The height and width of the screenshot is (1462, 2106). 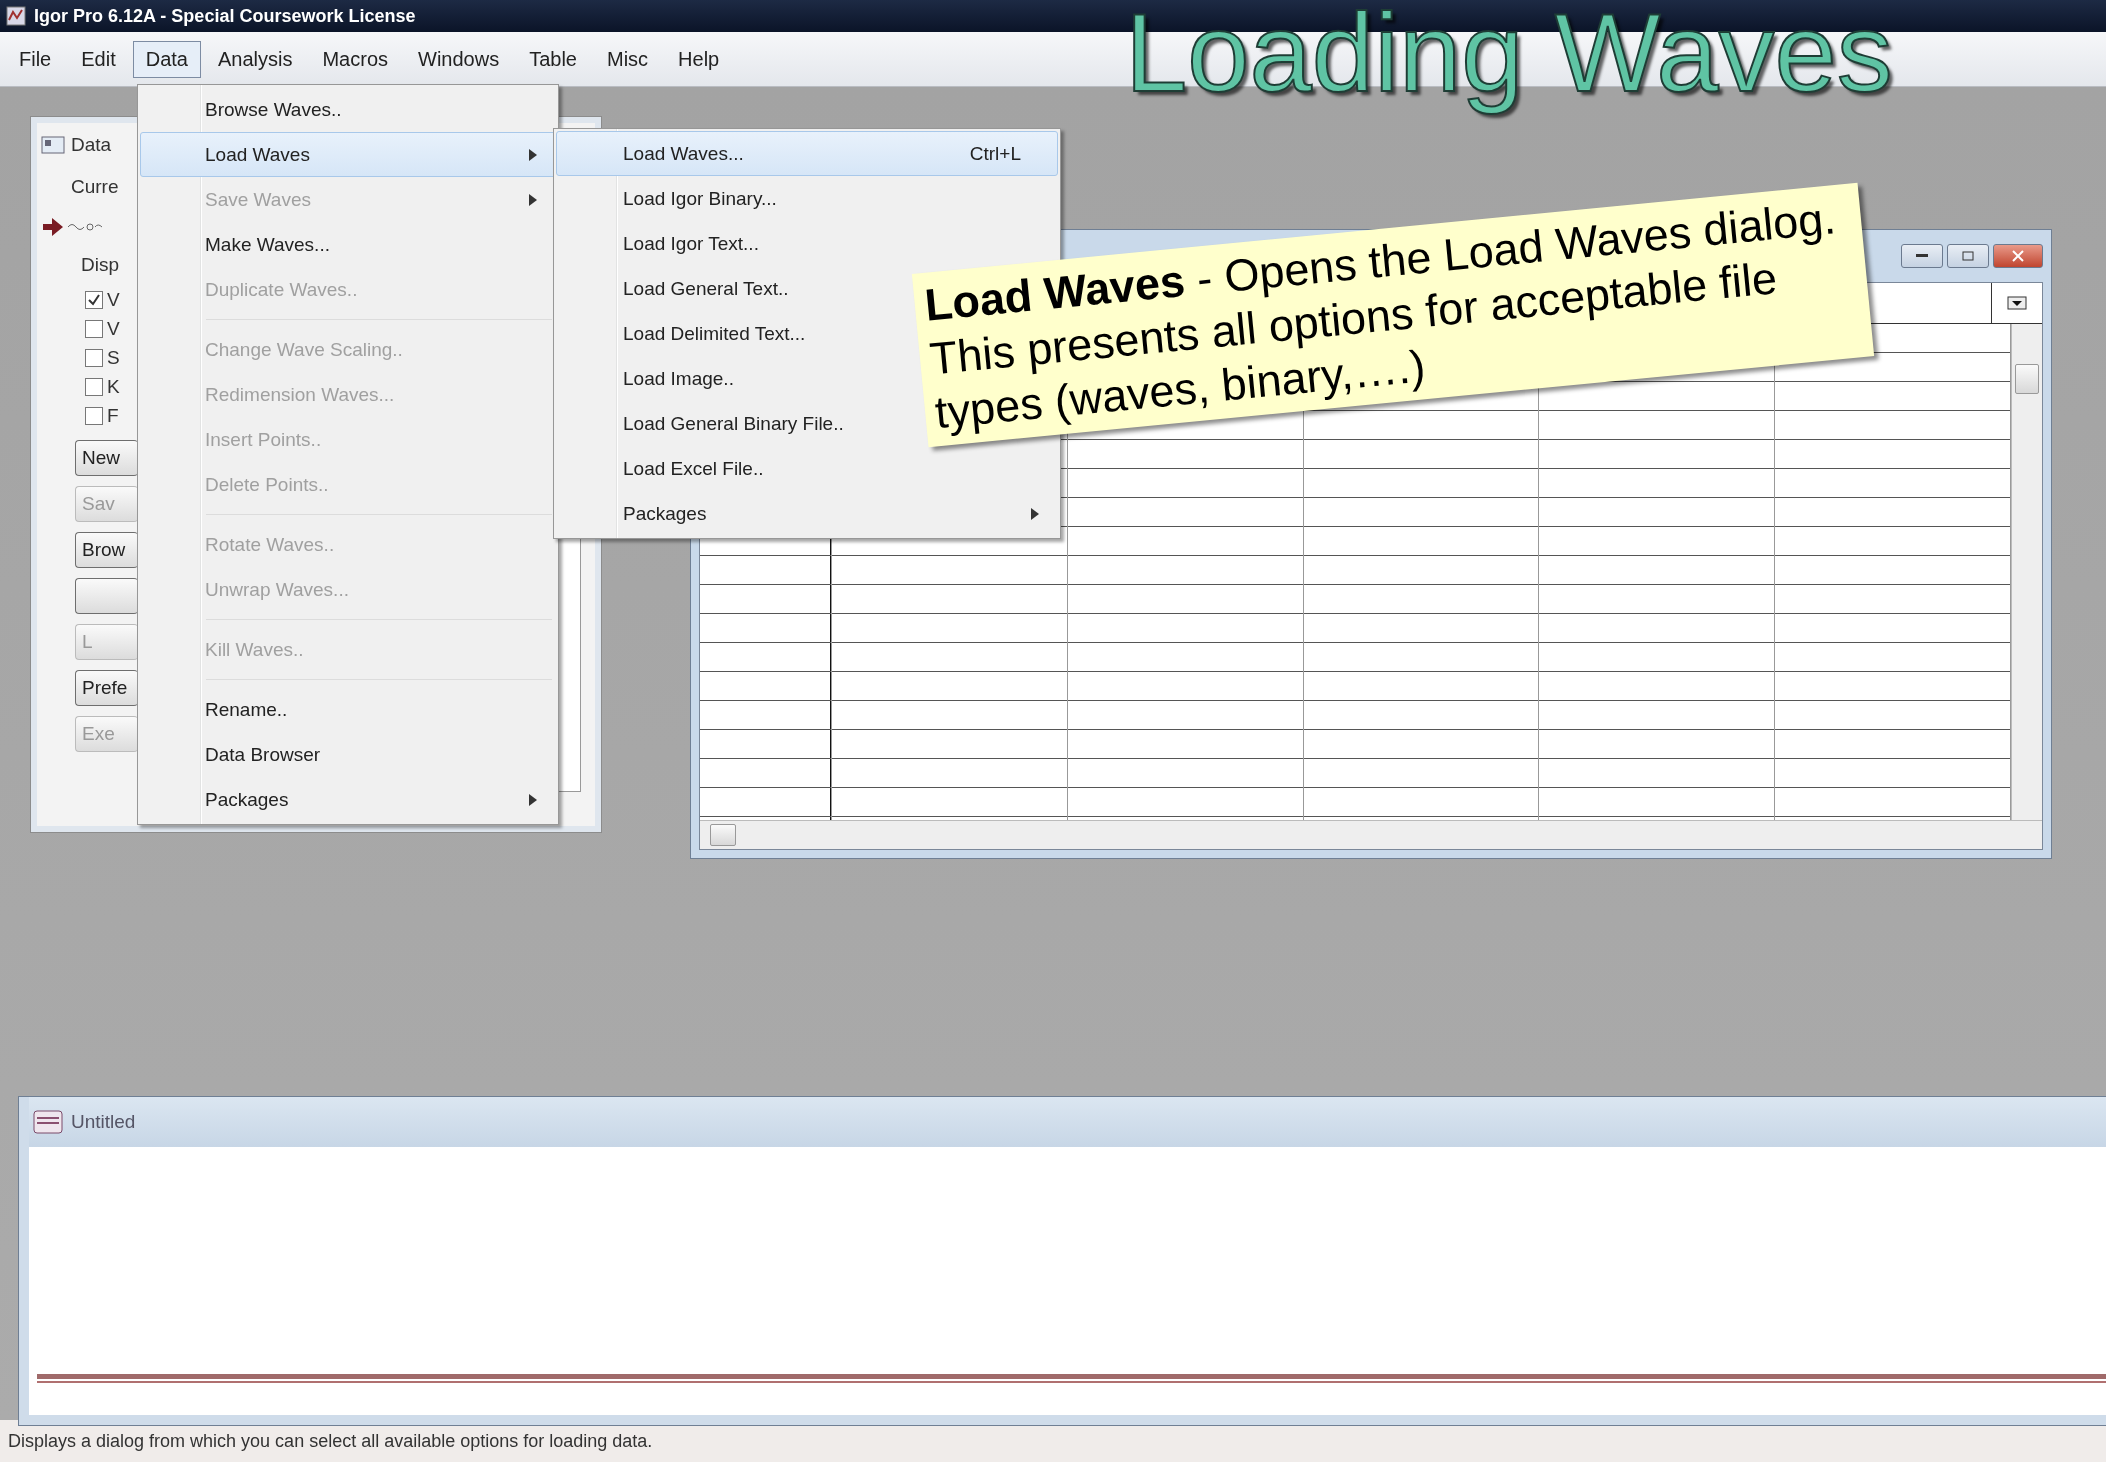 I want to click on current-folder-label: Curre, so click(x=95, y=187).